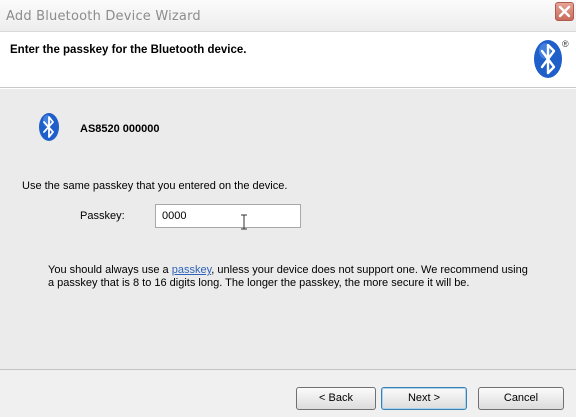  I want to click on passkey-link: passkey, so click(192, 270).